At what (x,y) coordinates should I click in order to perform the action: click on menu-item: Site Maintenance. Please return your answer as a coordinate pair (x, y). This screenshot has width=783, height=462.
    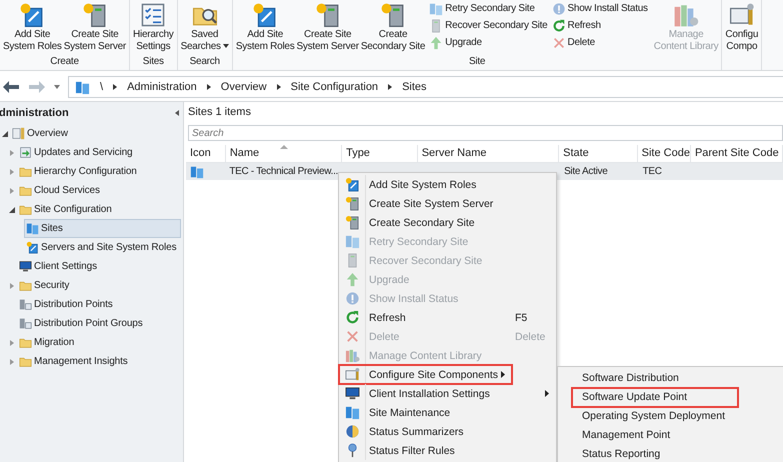
    Looking at the image, I should click on (447, 412).